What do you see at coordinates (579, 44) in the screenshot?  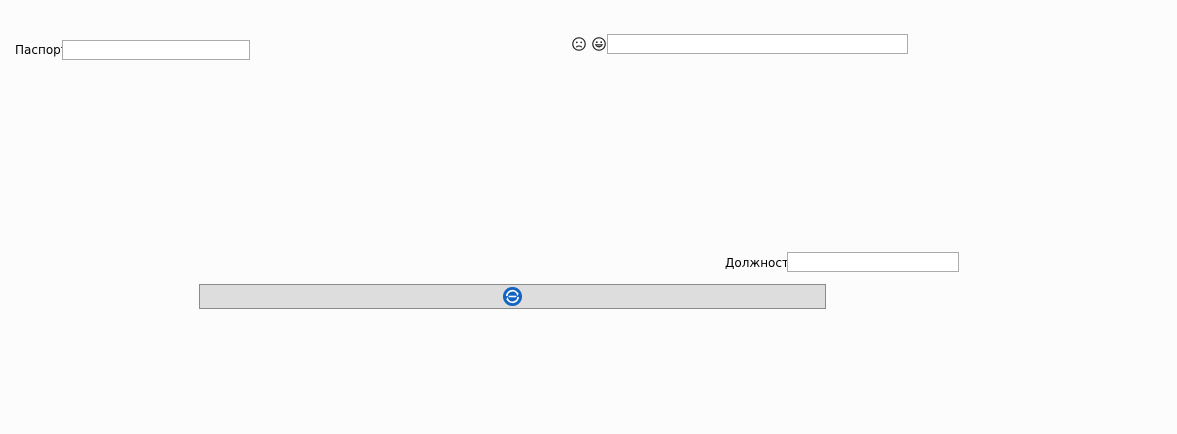 I see `sad-face-icon` at bounding box center [579, 44].